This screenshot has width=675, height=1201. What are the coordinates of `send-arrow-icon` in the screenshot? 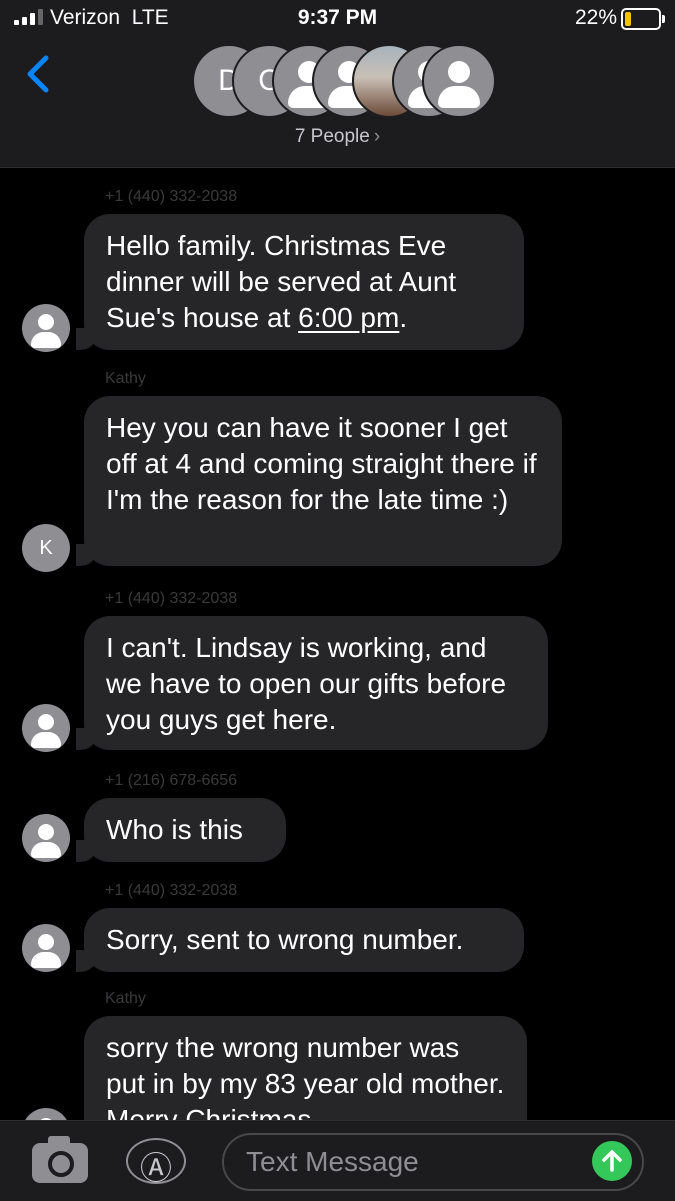 It's located at (612, 1161).